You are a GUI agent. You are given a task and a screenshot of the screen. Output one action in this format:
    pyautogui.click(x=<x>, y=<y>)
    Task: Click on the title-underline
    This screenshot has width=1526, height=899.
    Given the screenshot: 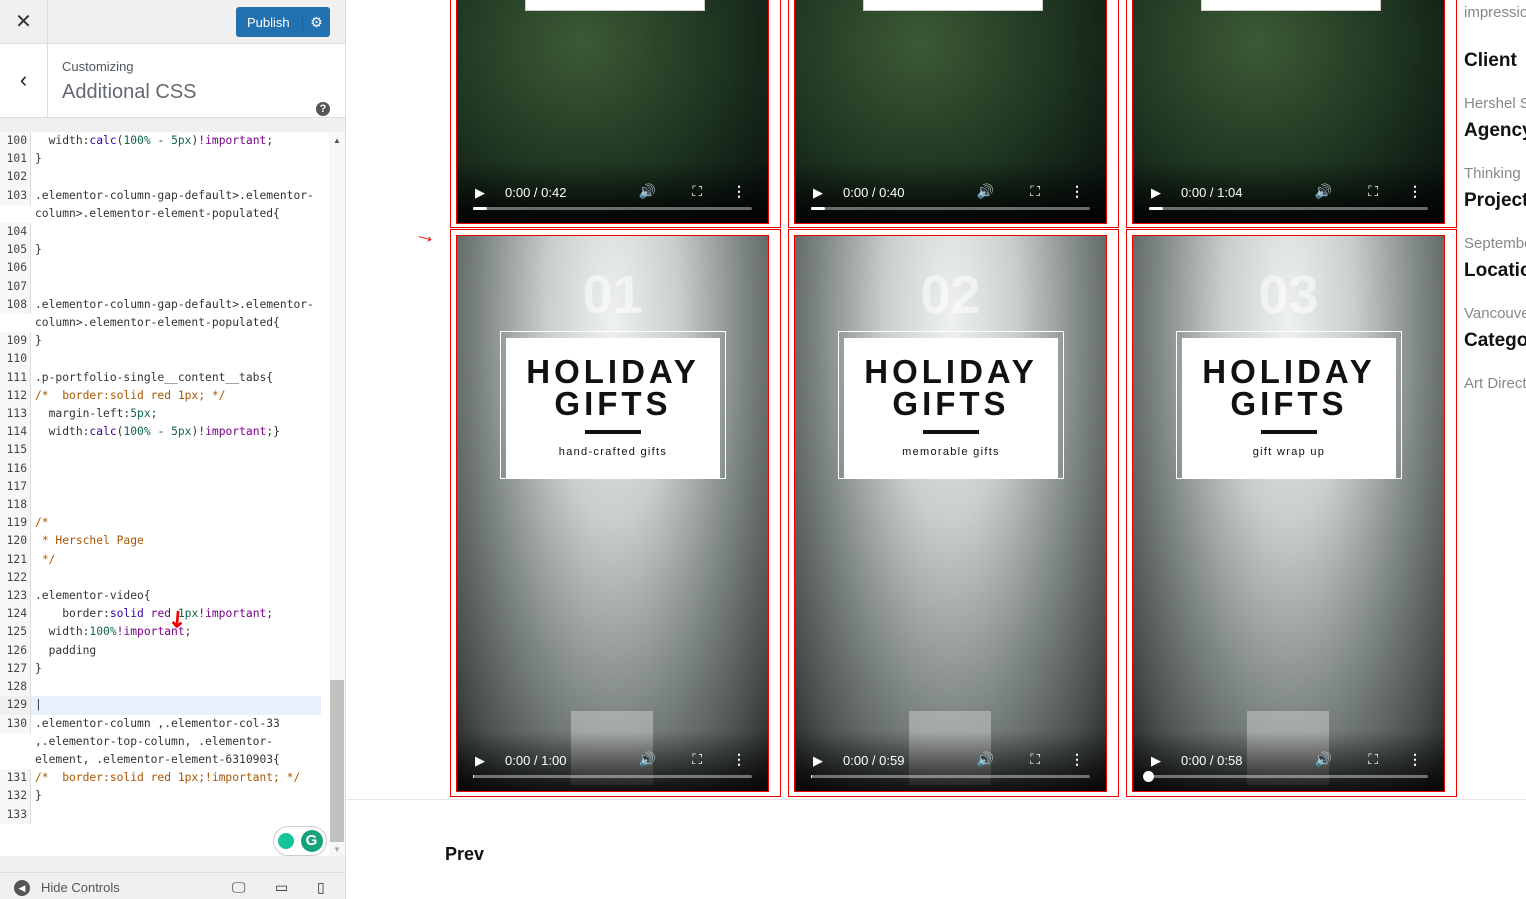 What is the action you would take?
    pyautogui.click(x=1289, y=432)
    